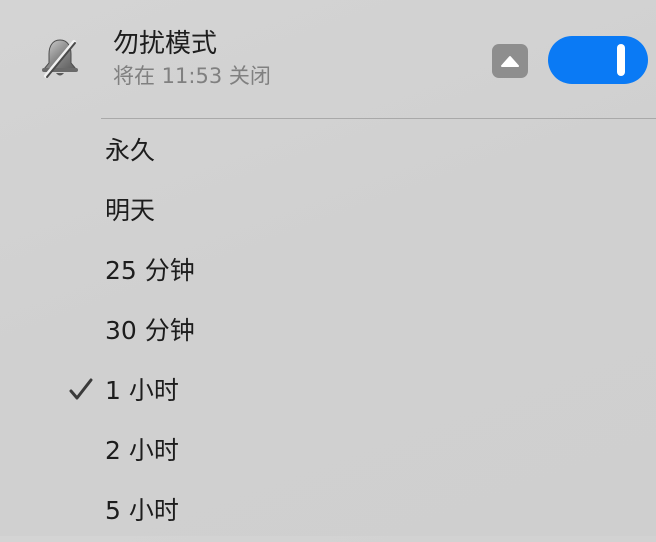 This screenshot has width=656, height=542. I want to click on menu-item-label: 25 分钟, so click(150, 270).